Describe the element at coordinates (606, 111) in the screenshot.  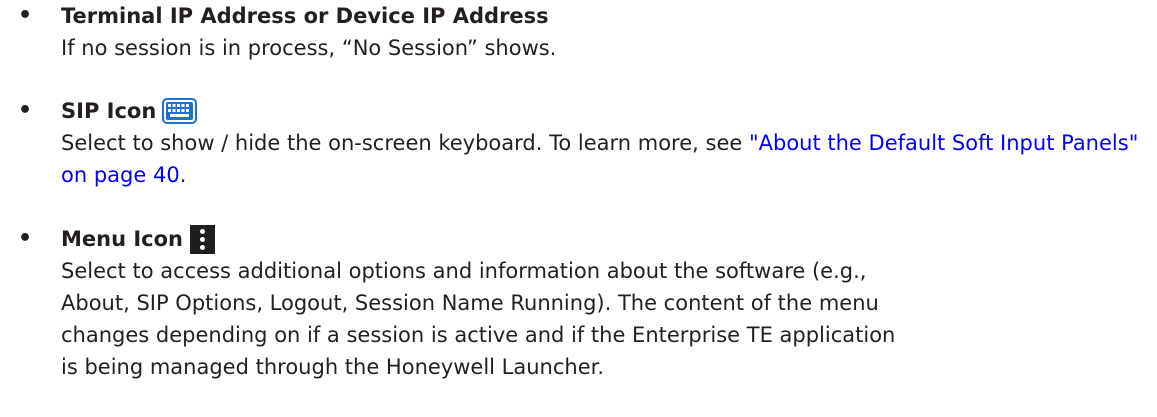
I see `item-title: SIP Icon` at that location.